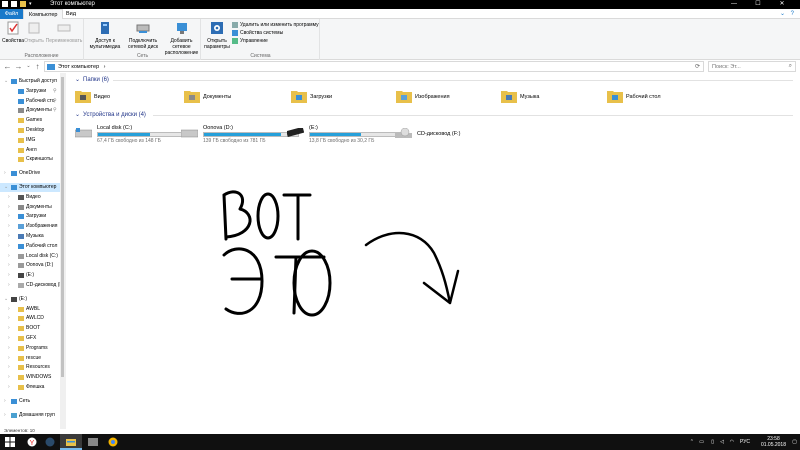 The width and height of the screenshot is (800, 450). What do you see at coordinates (792, 14) in the screenshot?
I see `help-icon: ?` at bounding box center [792, 14].